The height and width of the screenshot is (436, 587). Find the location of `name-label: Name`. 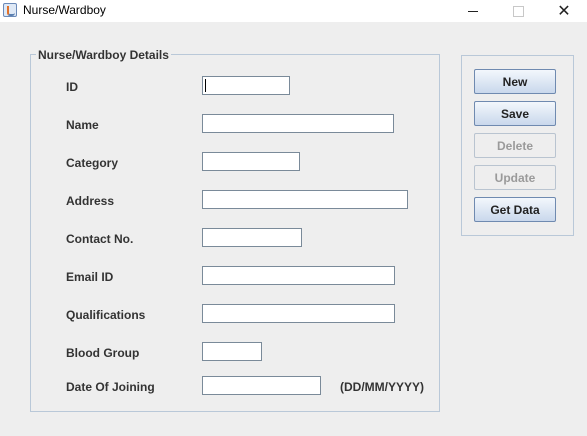

name-label: Name is located at coordinates (82, 125).